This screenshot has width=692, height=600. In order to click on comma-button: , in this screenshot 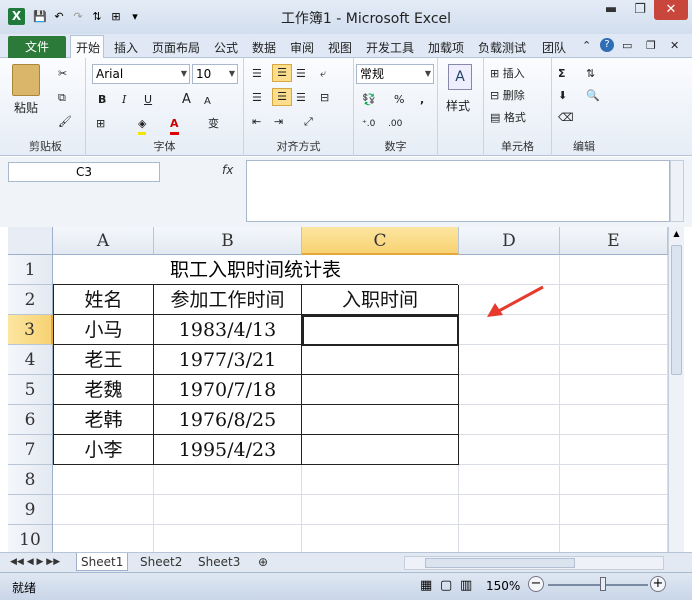, I will do `click(422, 100)`.